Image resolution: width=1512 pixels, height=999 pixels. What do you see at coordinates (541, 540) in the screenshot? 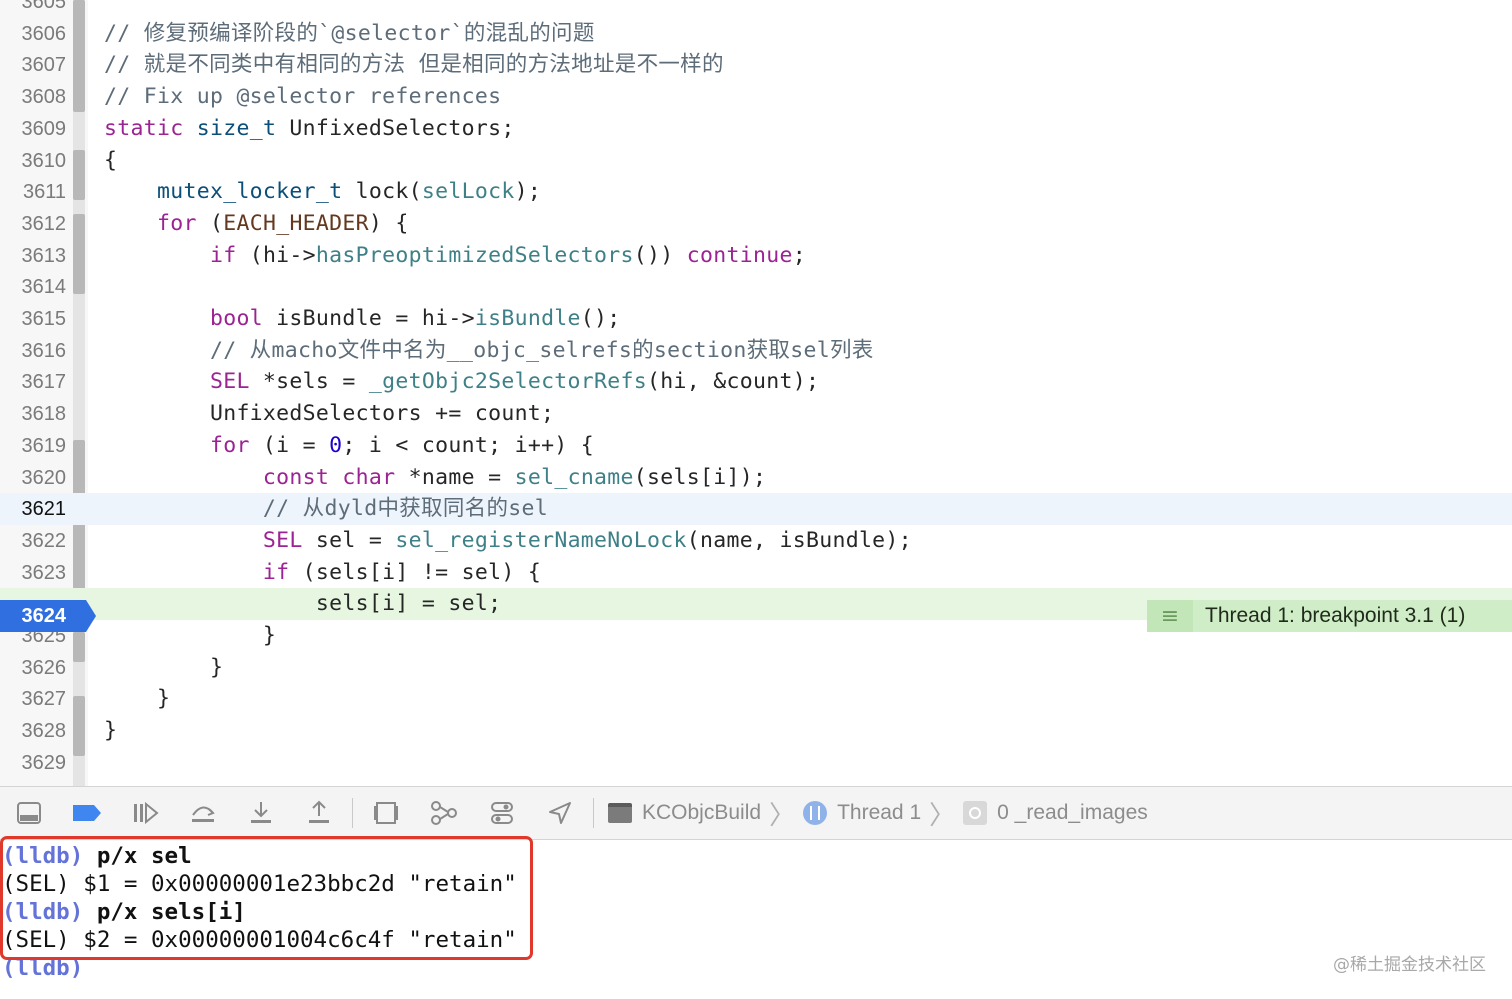
I see `code-token: sel_registerNameNoLock` at bounding box center [541, 540].